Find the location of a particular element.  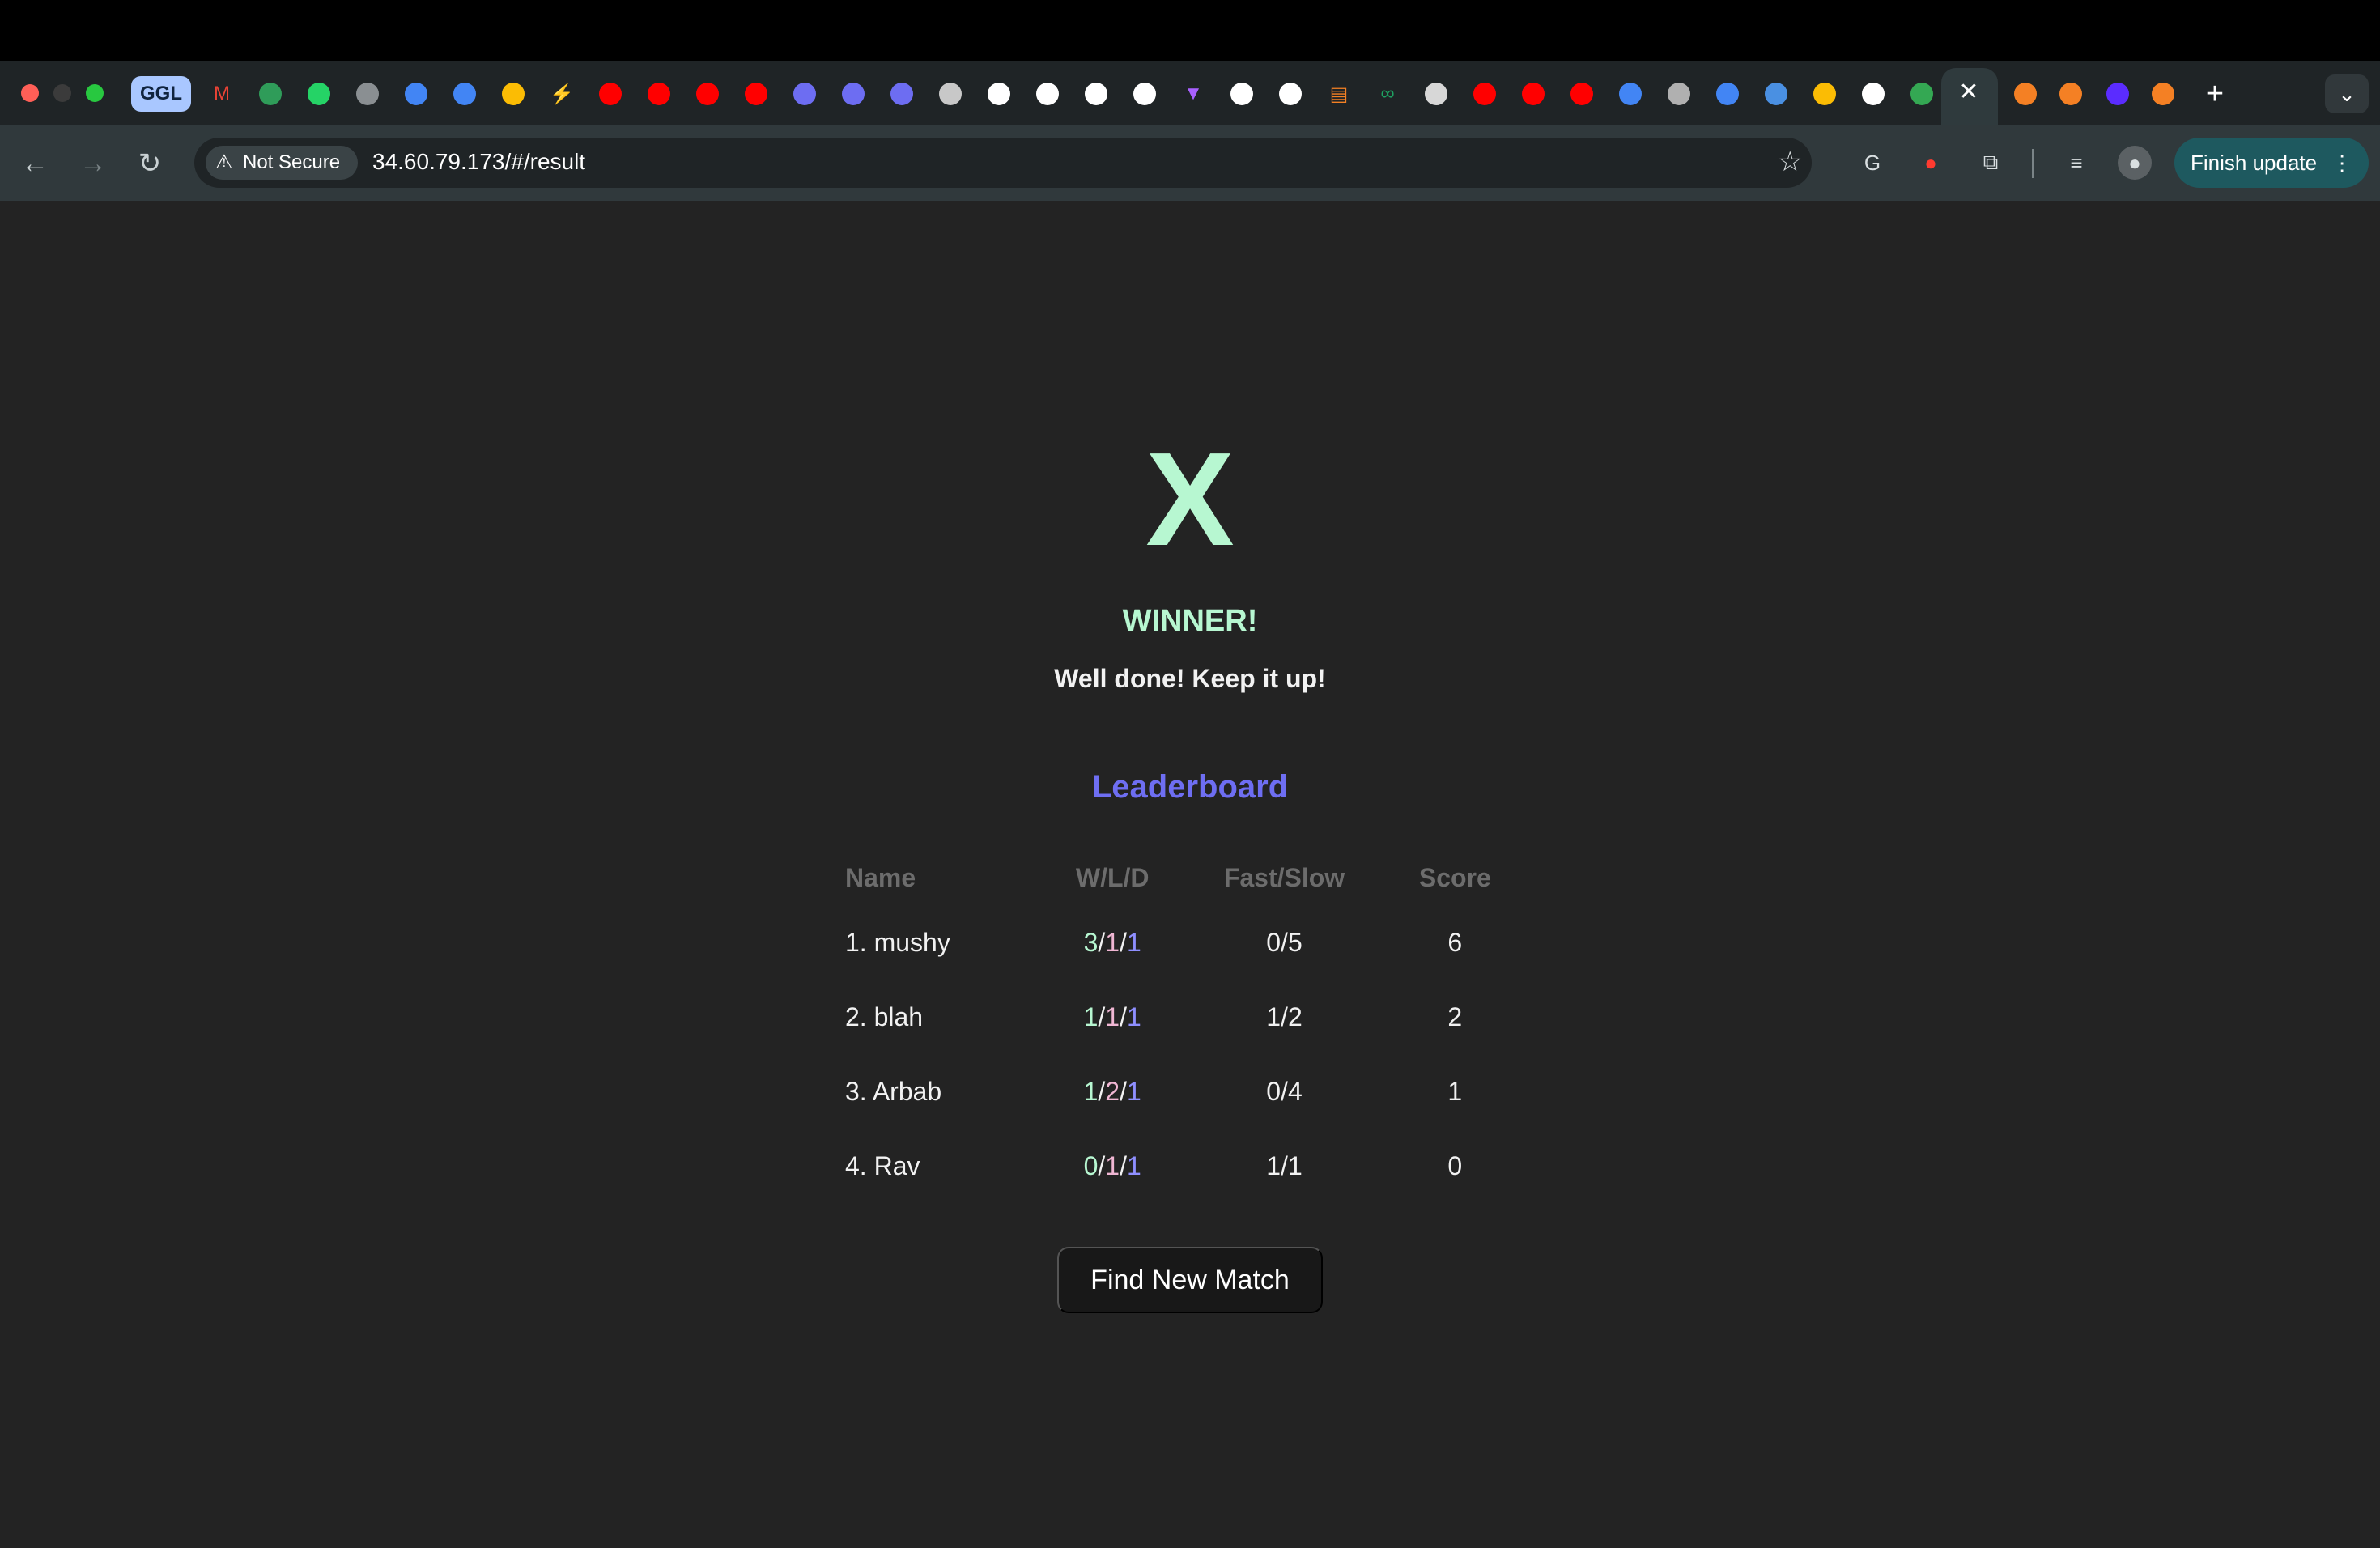

score-value: 2 is located at coordinates (1455, 1017).